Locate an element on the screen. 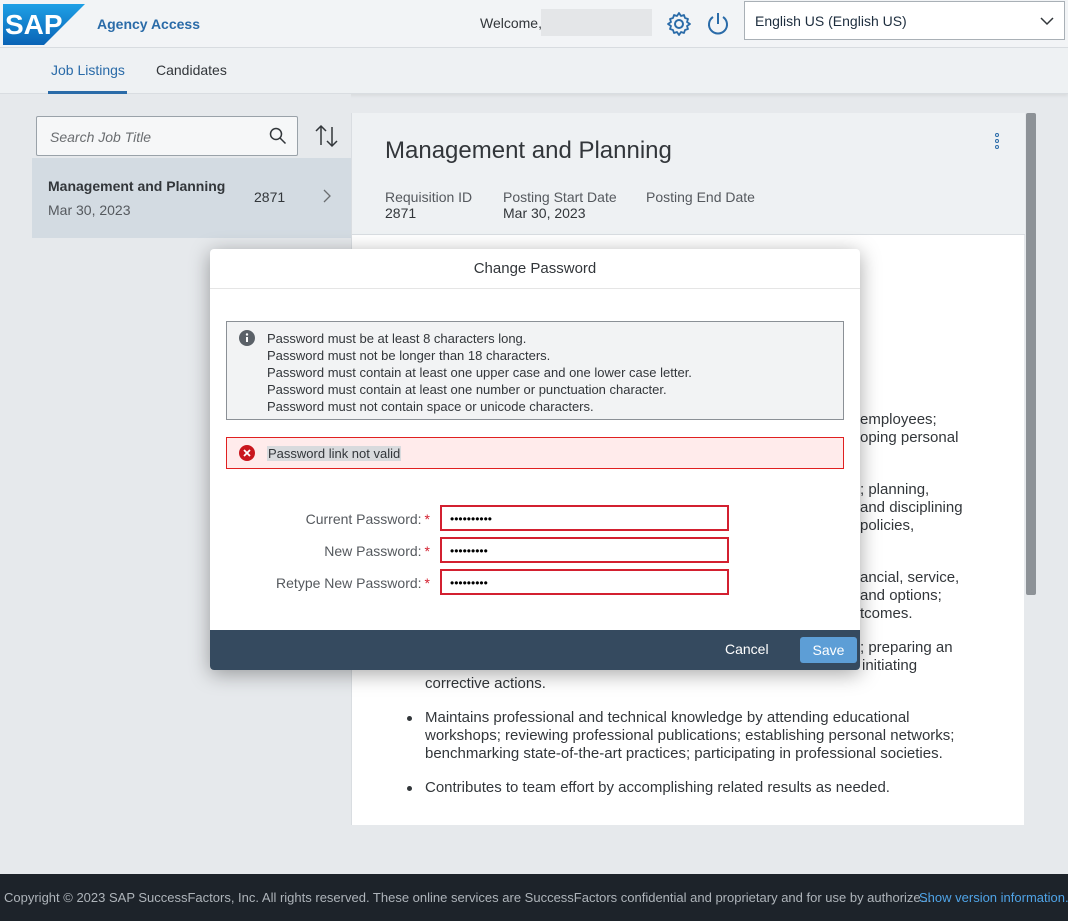  password-value: •••••••••• is located at coordinates (471, 519).